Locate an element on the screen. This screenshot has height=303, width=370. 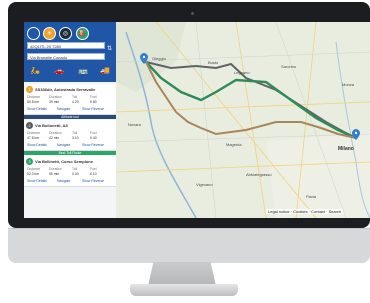
monitor-chin is located at coordinates (189, 245).